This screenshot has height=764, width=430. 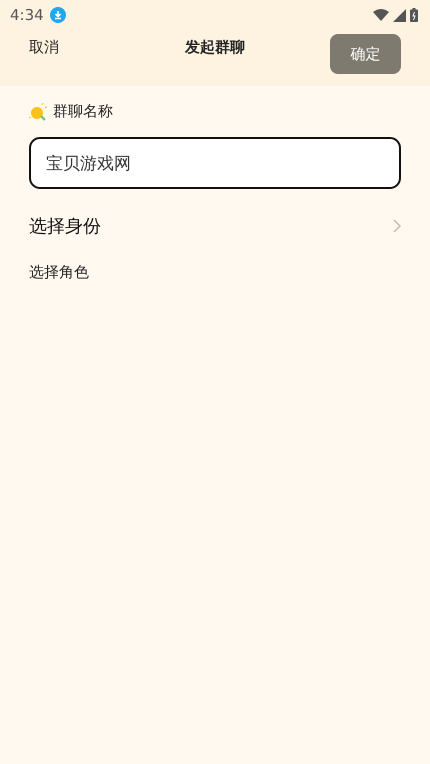 I want to click on field-label: 群聊名称, so click(x=83, y=111).